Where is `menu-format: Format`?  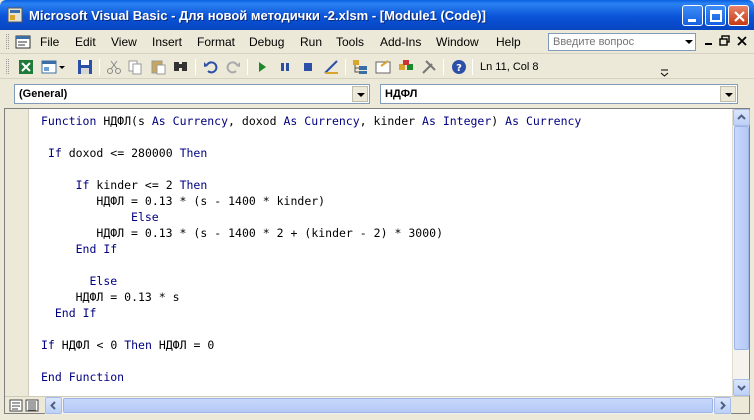 menu-format: Format is located at coordinates (216, 42).